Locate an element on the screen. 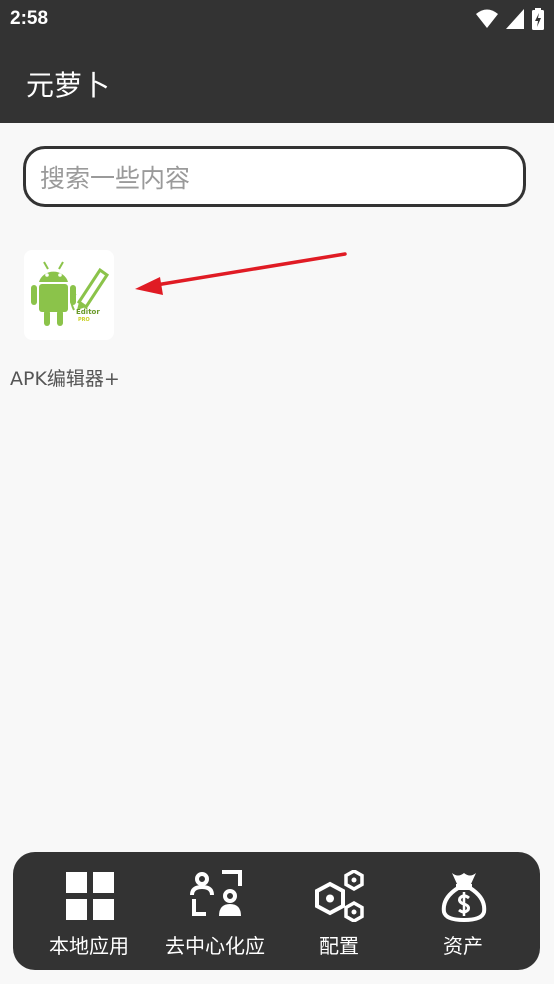 This screenshot has height=984, width=554. nav-config: 配置 is located at coordinates (339, 911).